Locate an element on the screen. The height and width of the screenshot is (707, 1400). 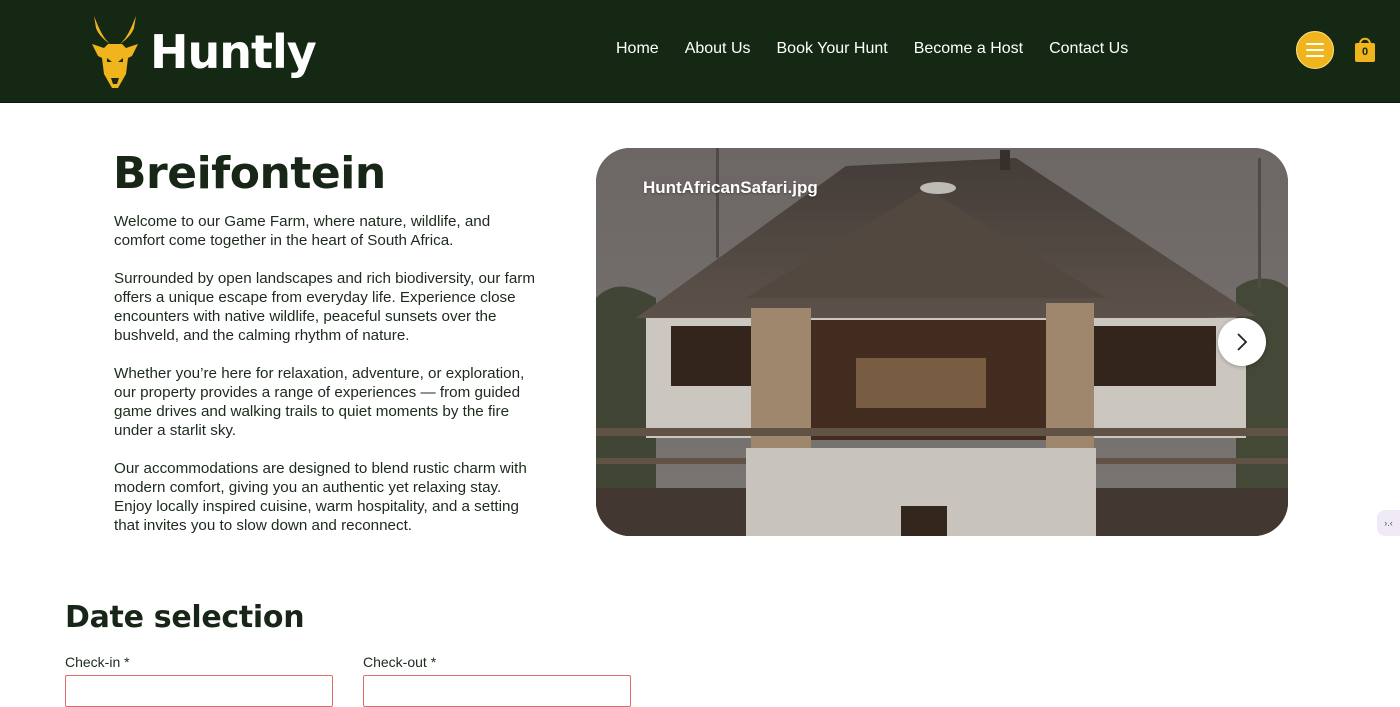
brand-name: Huntly is located at coordinates (233, 52).